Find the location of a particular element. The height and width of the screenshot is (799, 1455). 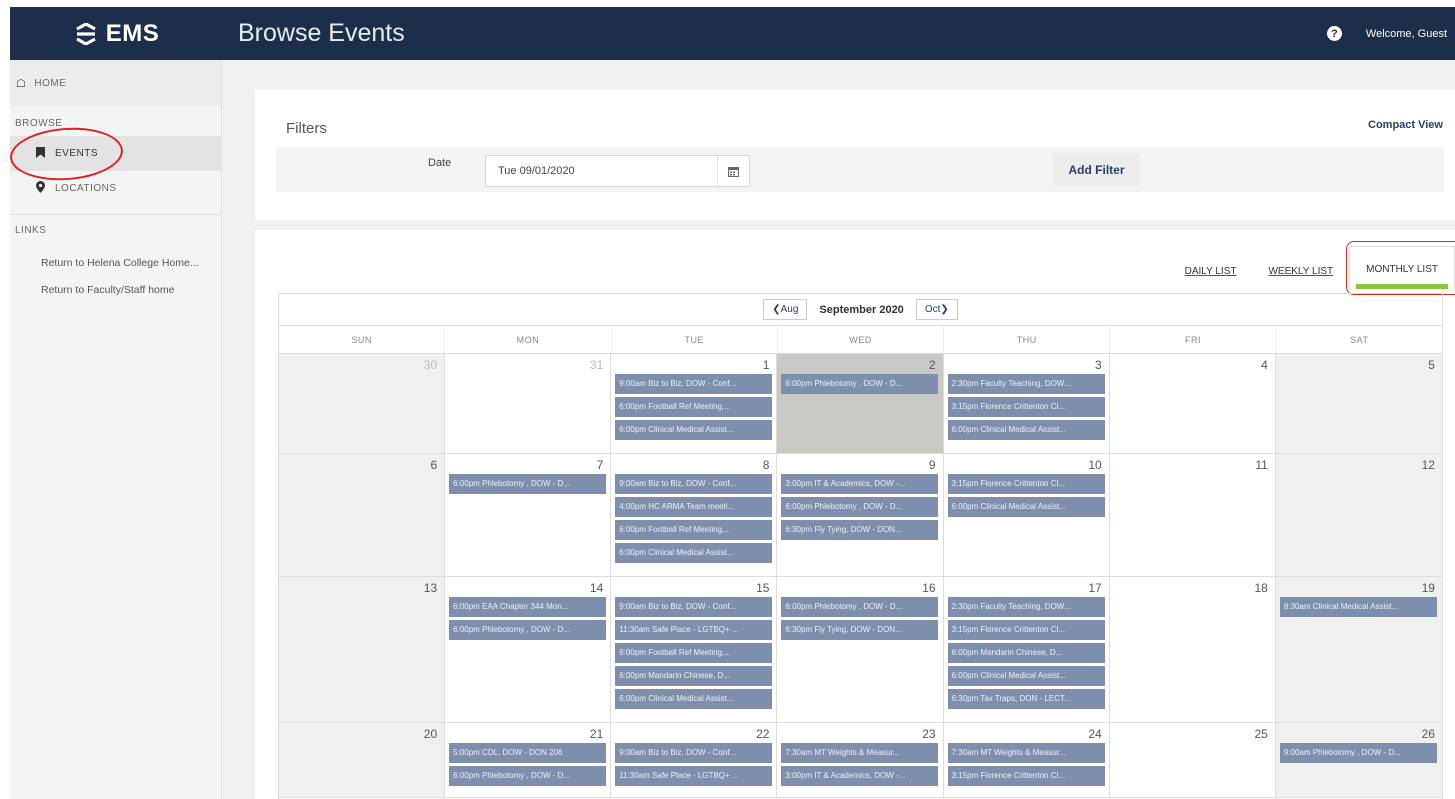

calendar-day-cell: 12 is located at coordinates (1358, 515).